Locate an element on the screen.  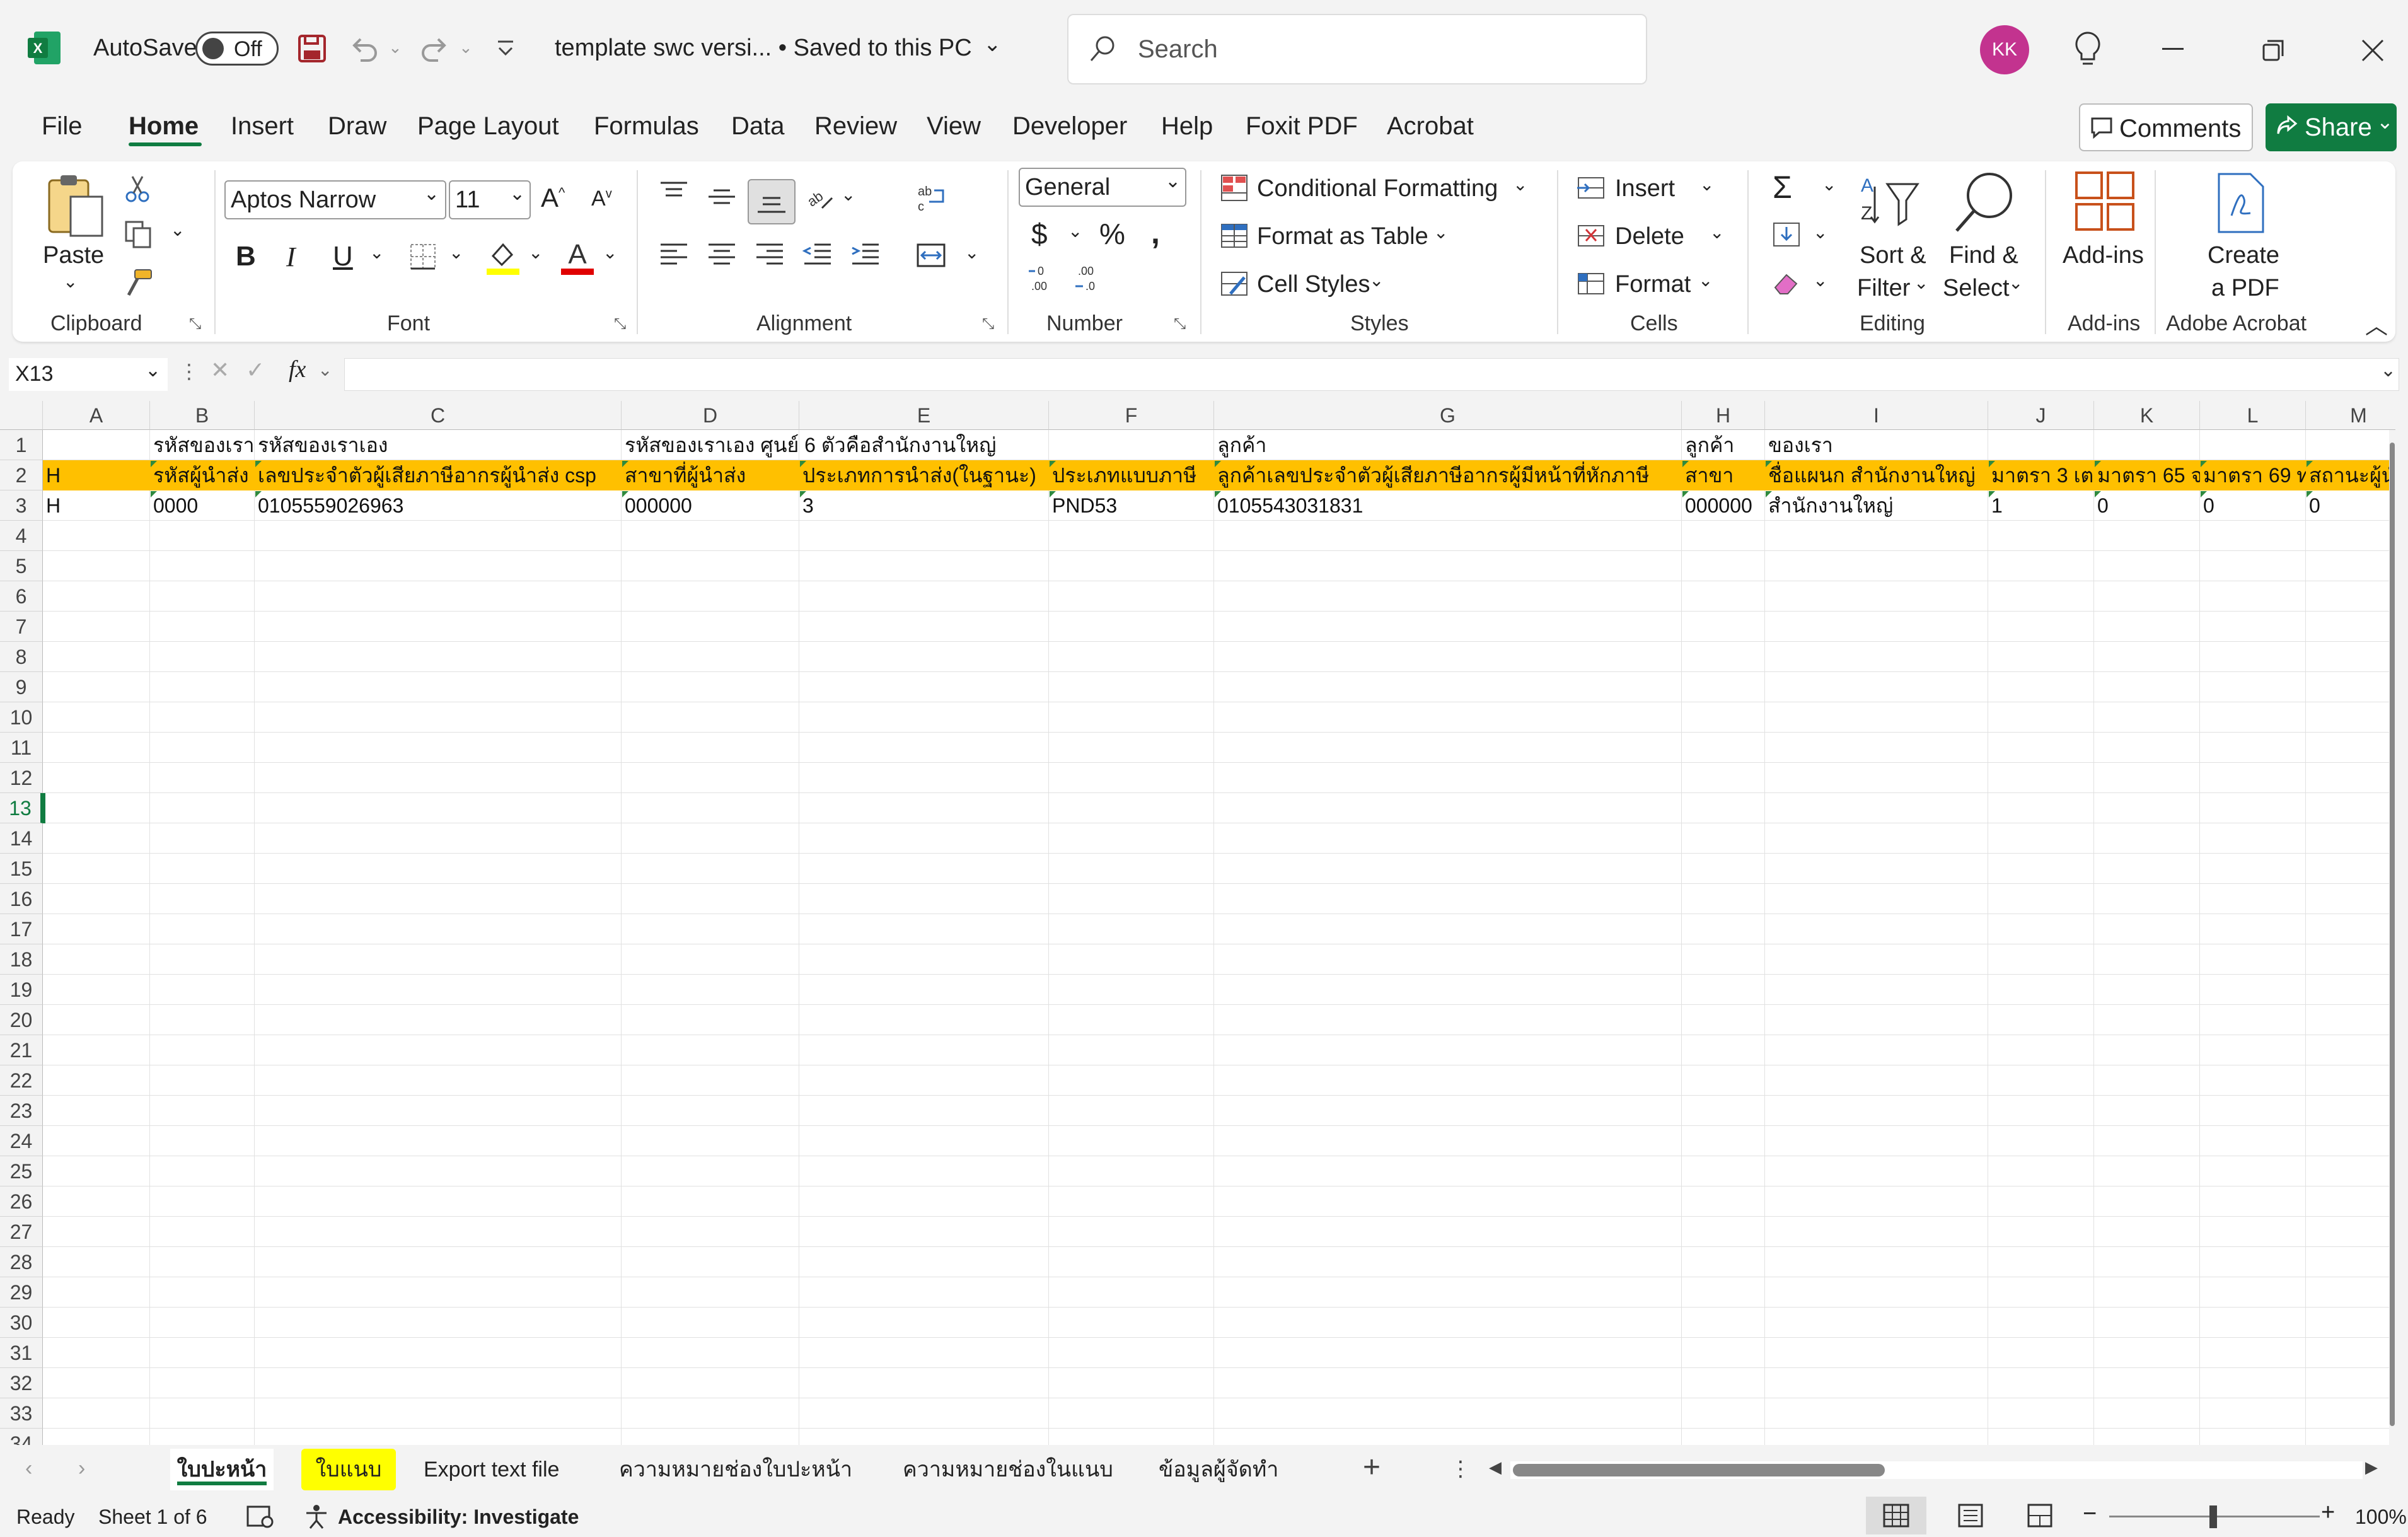
row-header: 30 is located at coordinates (21, 1323).